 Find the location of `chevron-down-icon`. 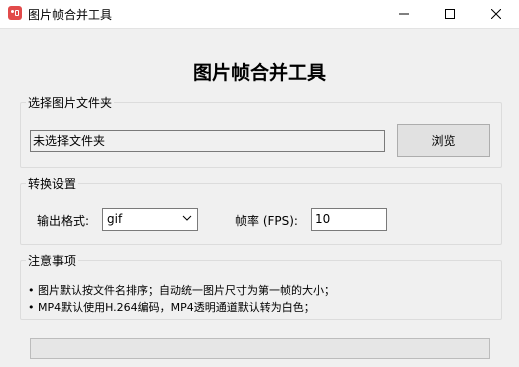

chevron-down-icon is located at coordinates (187, 218).